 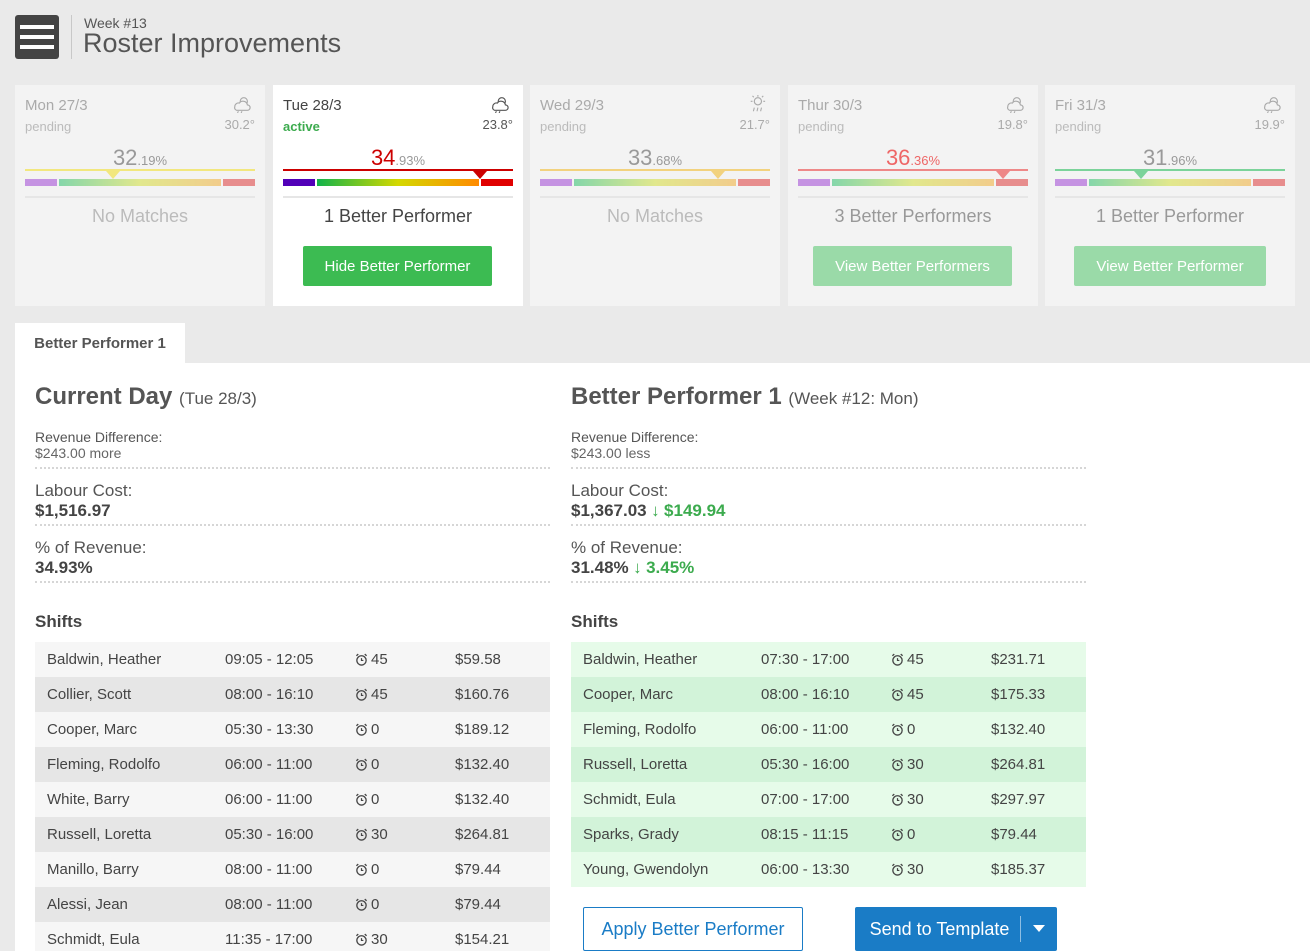 What do you see at coordinates (640, 659) in the screenshot?
I see `shift-employee: Baldwin, Heather` at bounding box center [640, 659].